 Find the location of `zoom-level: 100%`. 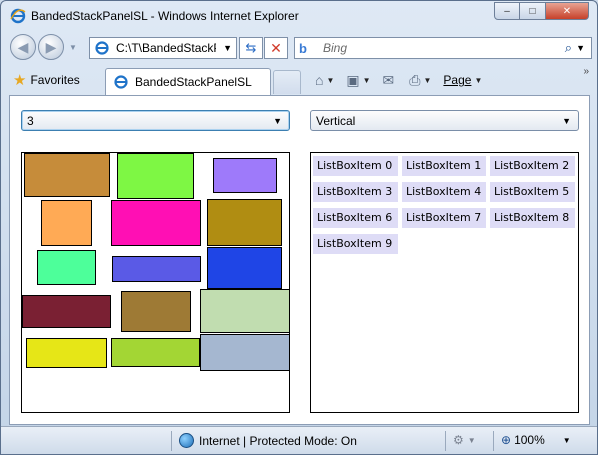

zoom-level: 100% is located at coordinates (529, 440).